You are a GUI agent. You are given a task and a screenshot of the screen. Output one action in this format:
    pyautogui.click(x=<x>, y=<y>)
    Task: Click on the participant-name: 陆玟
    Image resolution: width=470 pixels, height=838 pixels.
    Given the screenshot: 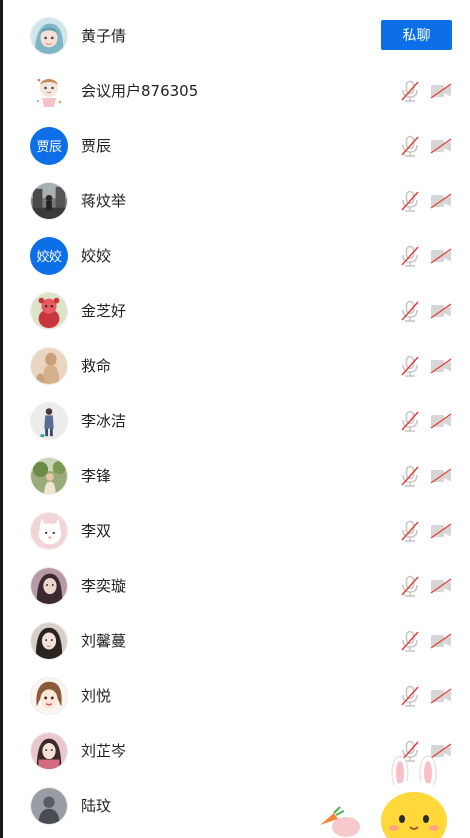 What is the action you would take?
    pyautogui.click(x=96, y=806)
    